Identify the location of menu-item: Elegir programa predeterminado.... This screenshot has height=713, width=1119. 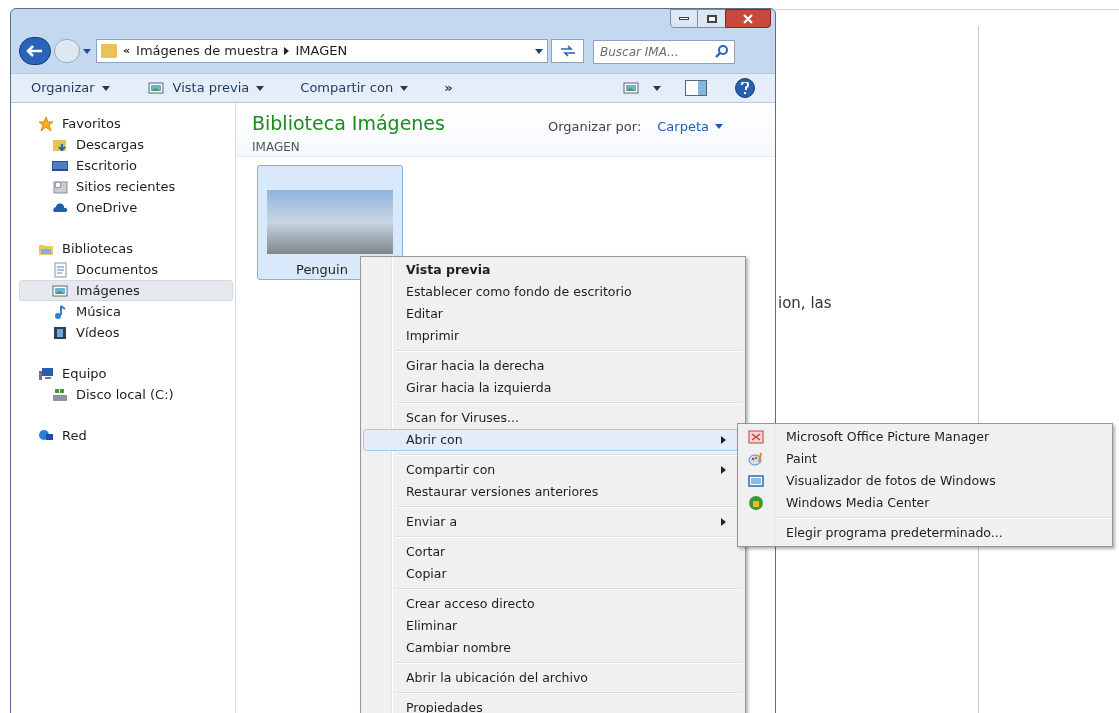
(925, 533).